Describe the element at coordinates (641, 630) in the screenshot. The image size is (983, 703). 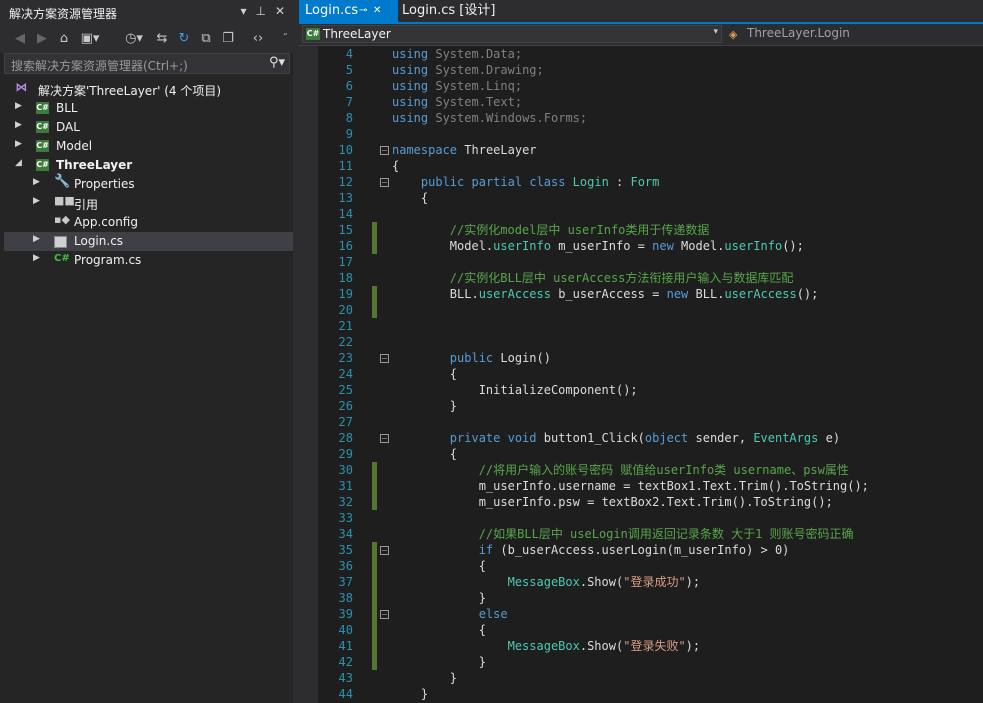
I see `code-line: 40 {` at that location.